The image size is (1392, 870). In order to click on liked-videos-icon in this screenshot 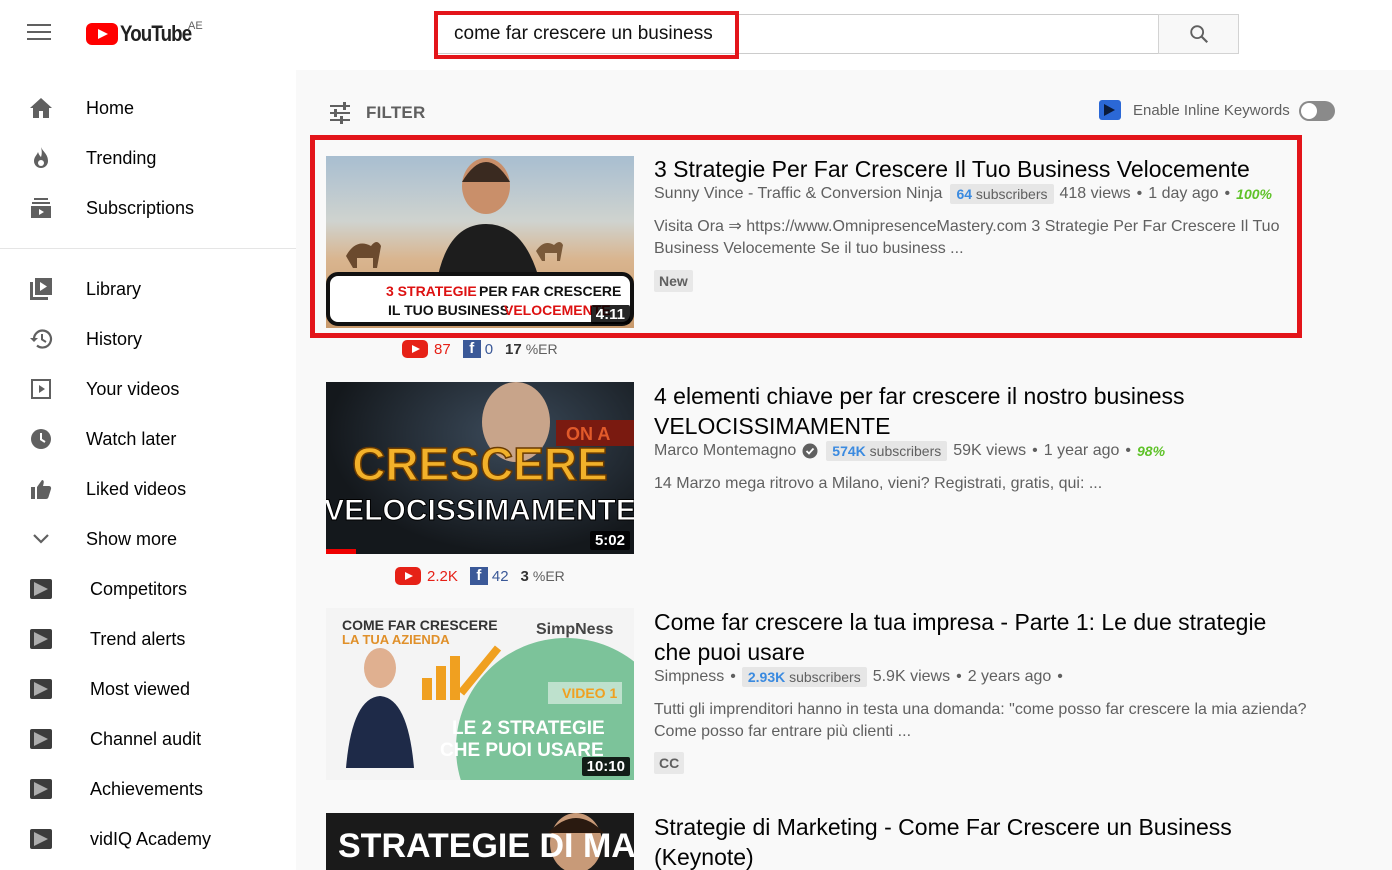, I will do `click(41, 489)`.